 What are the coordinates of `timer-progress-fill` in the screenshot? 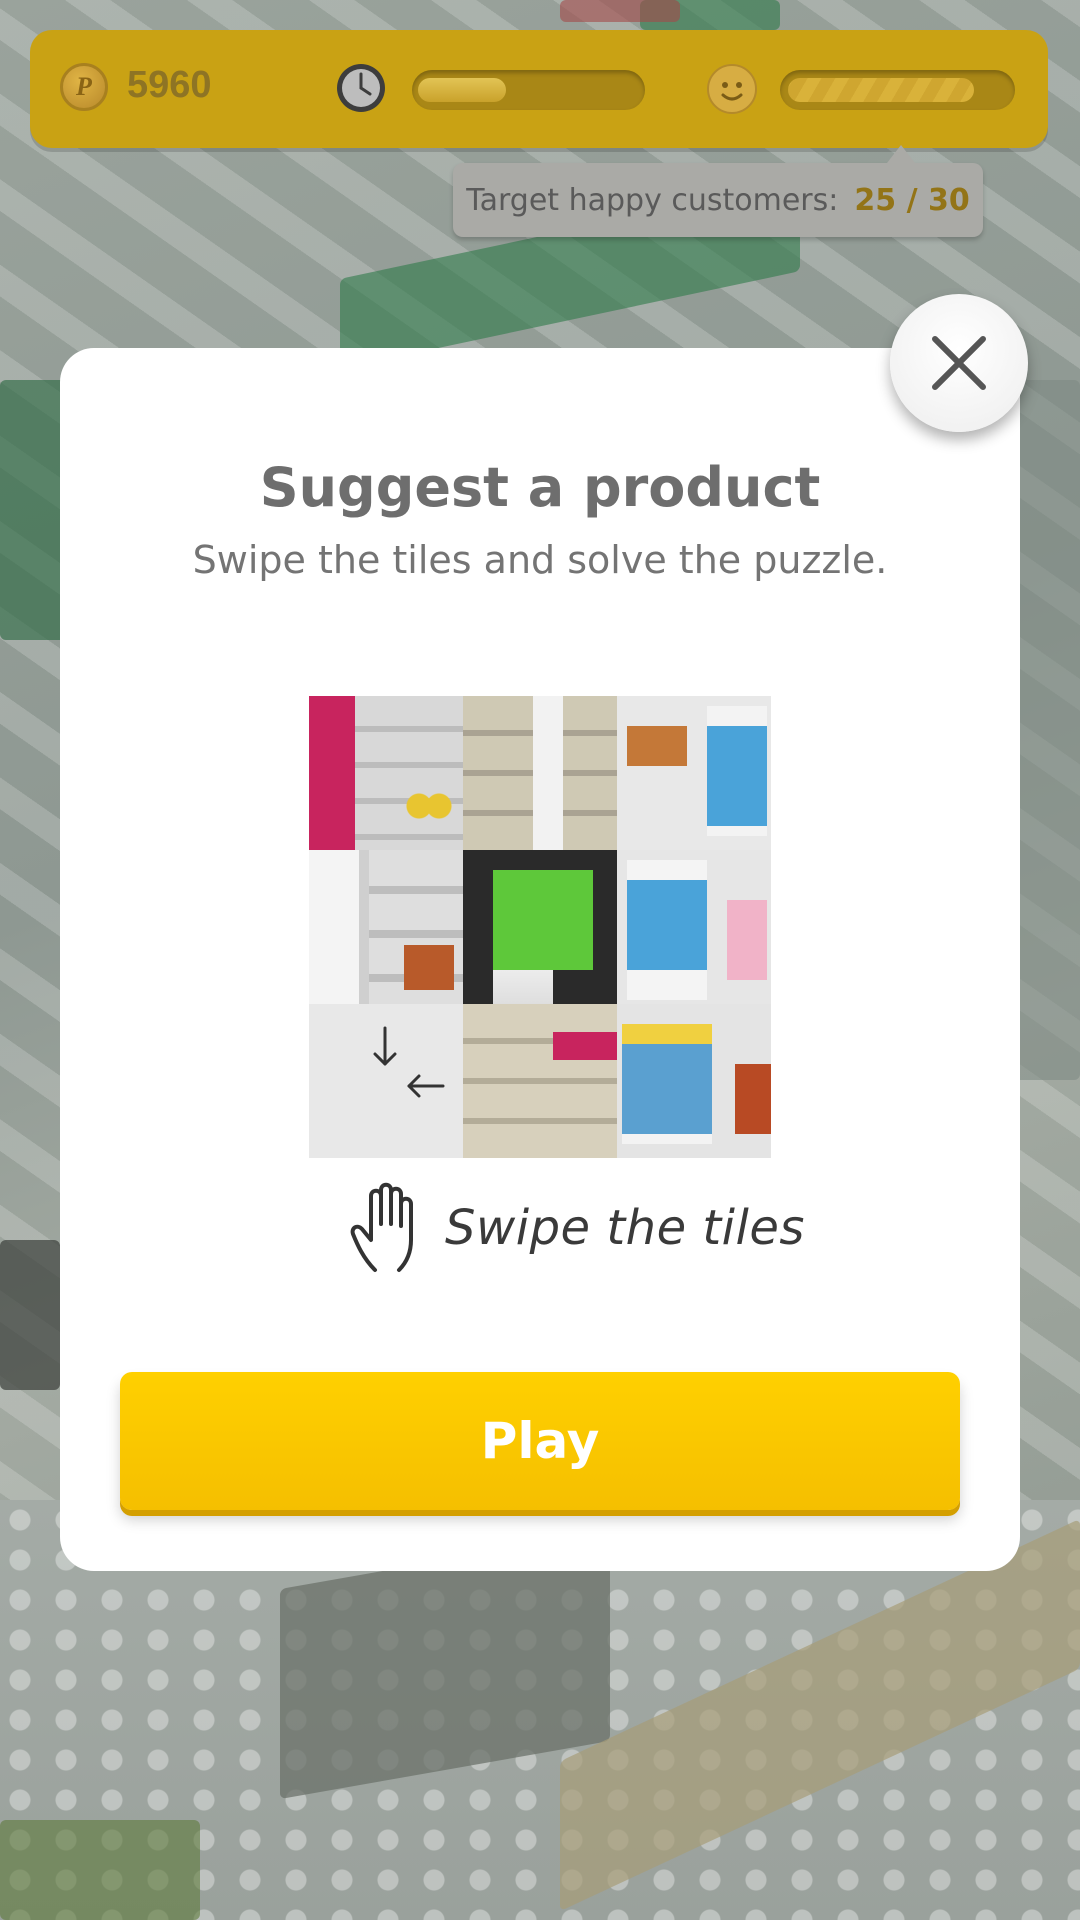 It's located at (462, 90).